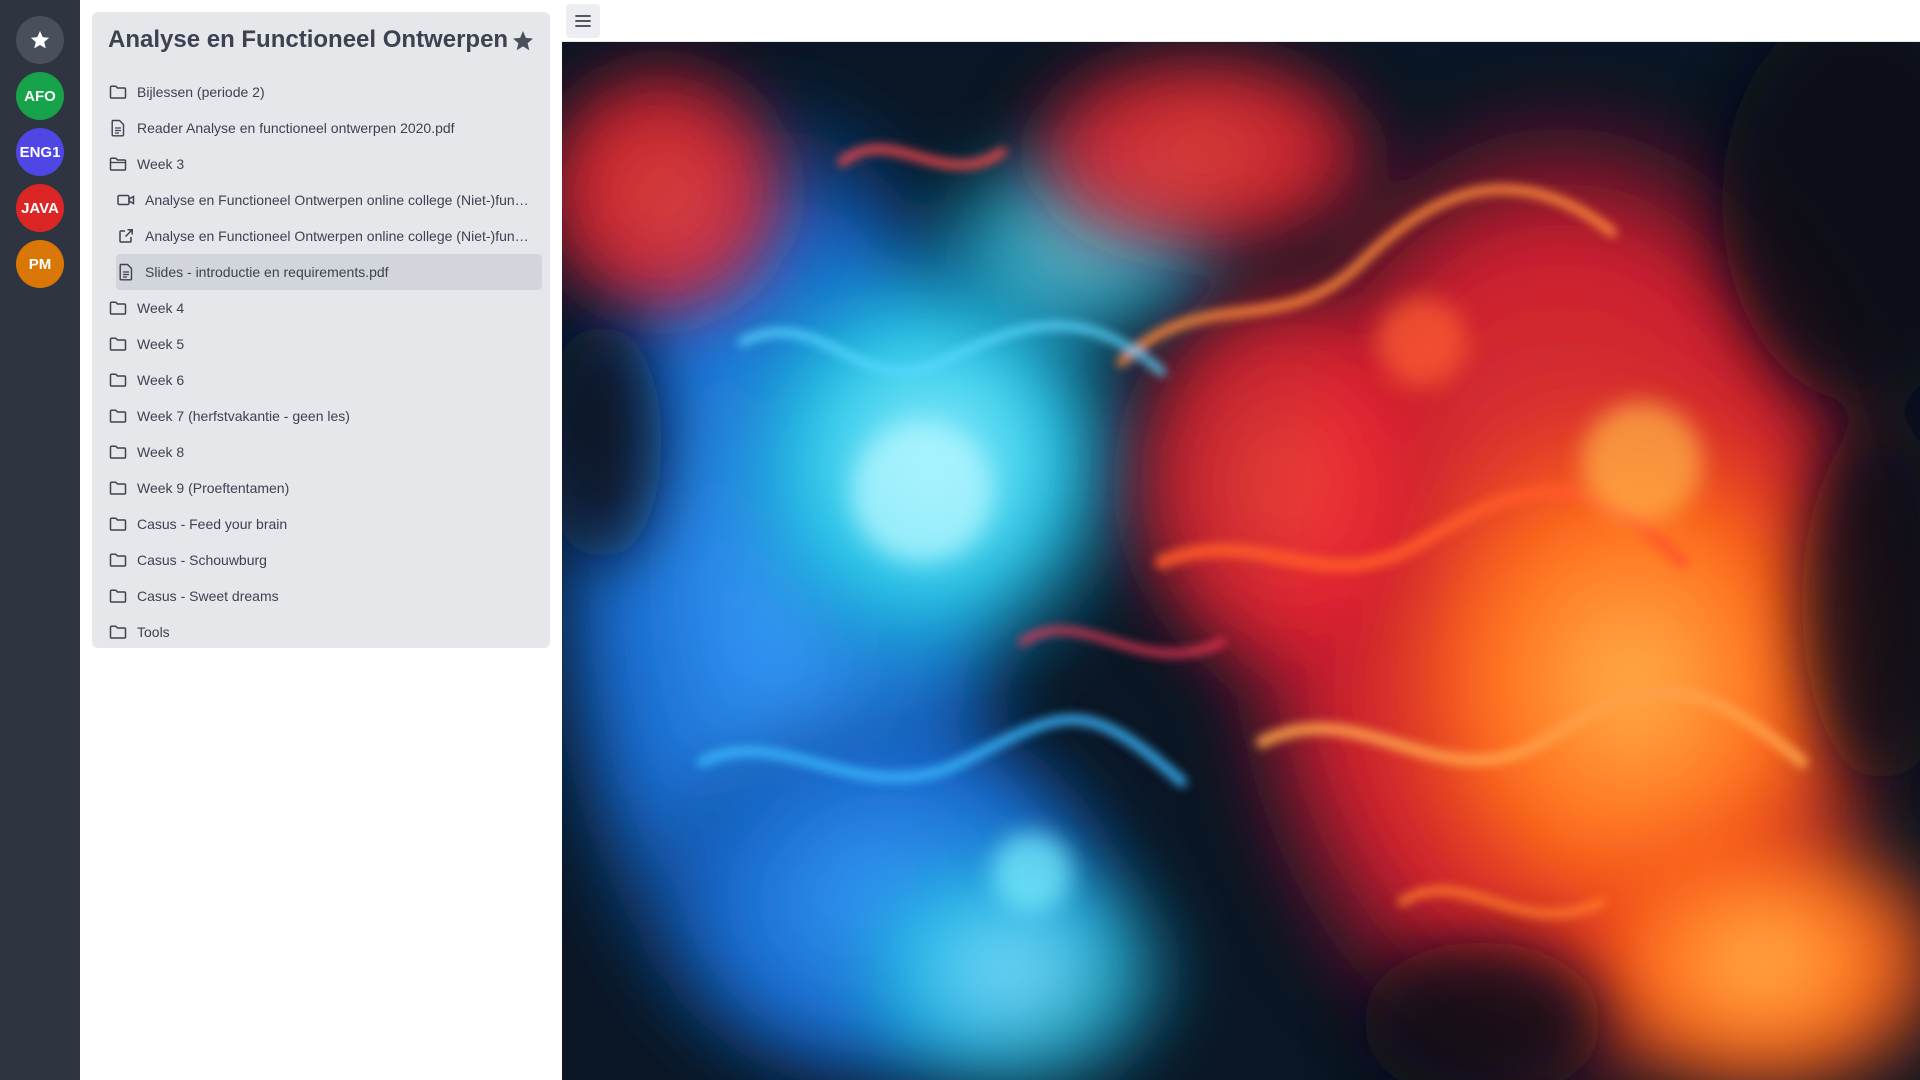 The height and width of the screenshot is (1080, 1920). I want to click on tree-item-label: Week 9 (Proeftentamen), so click(213, 488).